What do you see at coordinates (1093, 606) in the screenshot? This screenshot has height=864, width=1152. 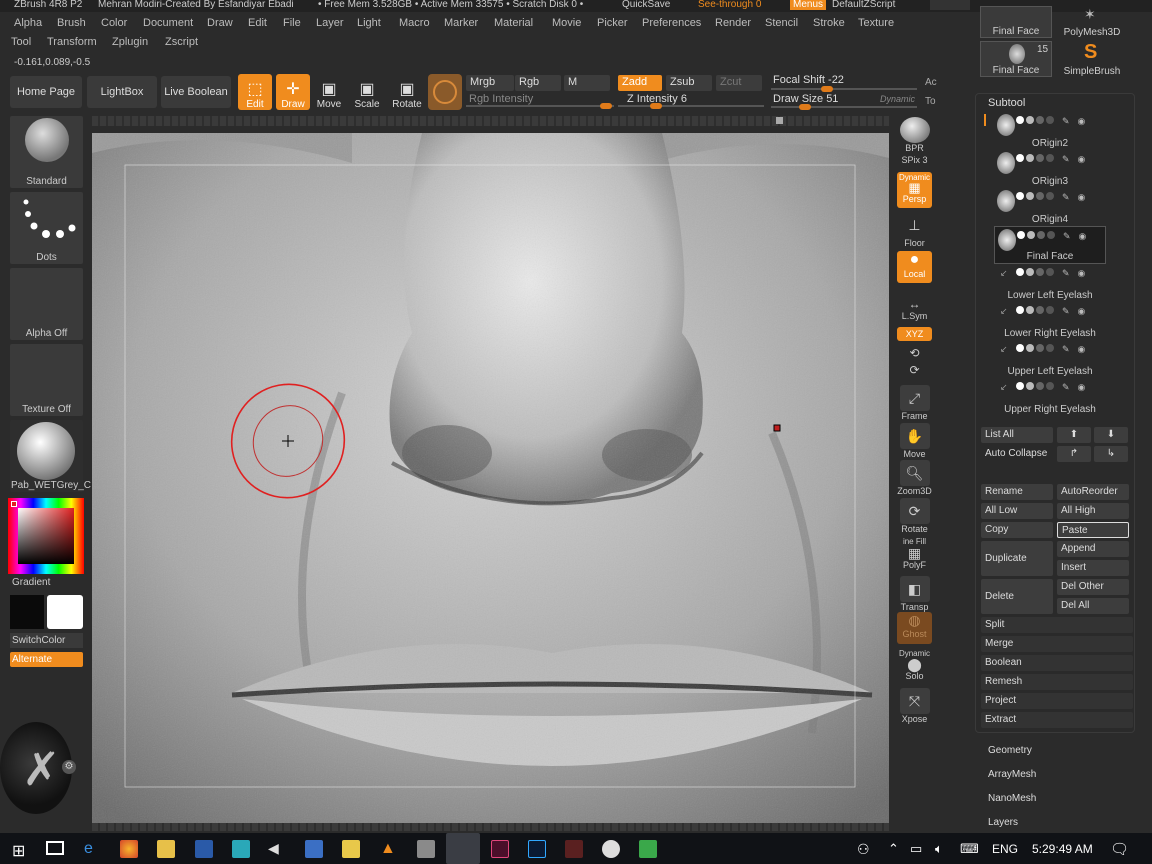 I see `del-all-button: Del All` at bounding box center [1093, 606].